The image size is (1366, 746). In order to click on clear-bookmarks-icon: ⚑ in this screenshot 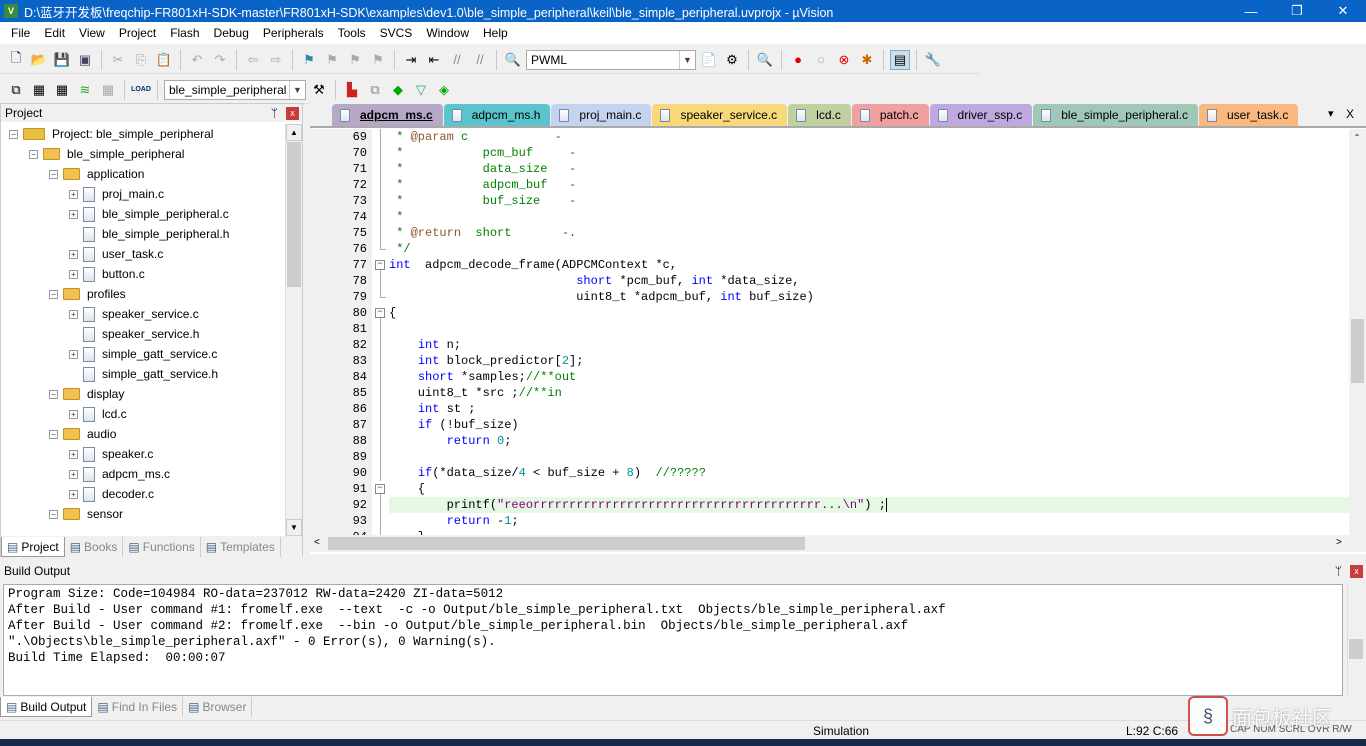, I will do `click(378, 60)`.